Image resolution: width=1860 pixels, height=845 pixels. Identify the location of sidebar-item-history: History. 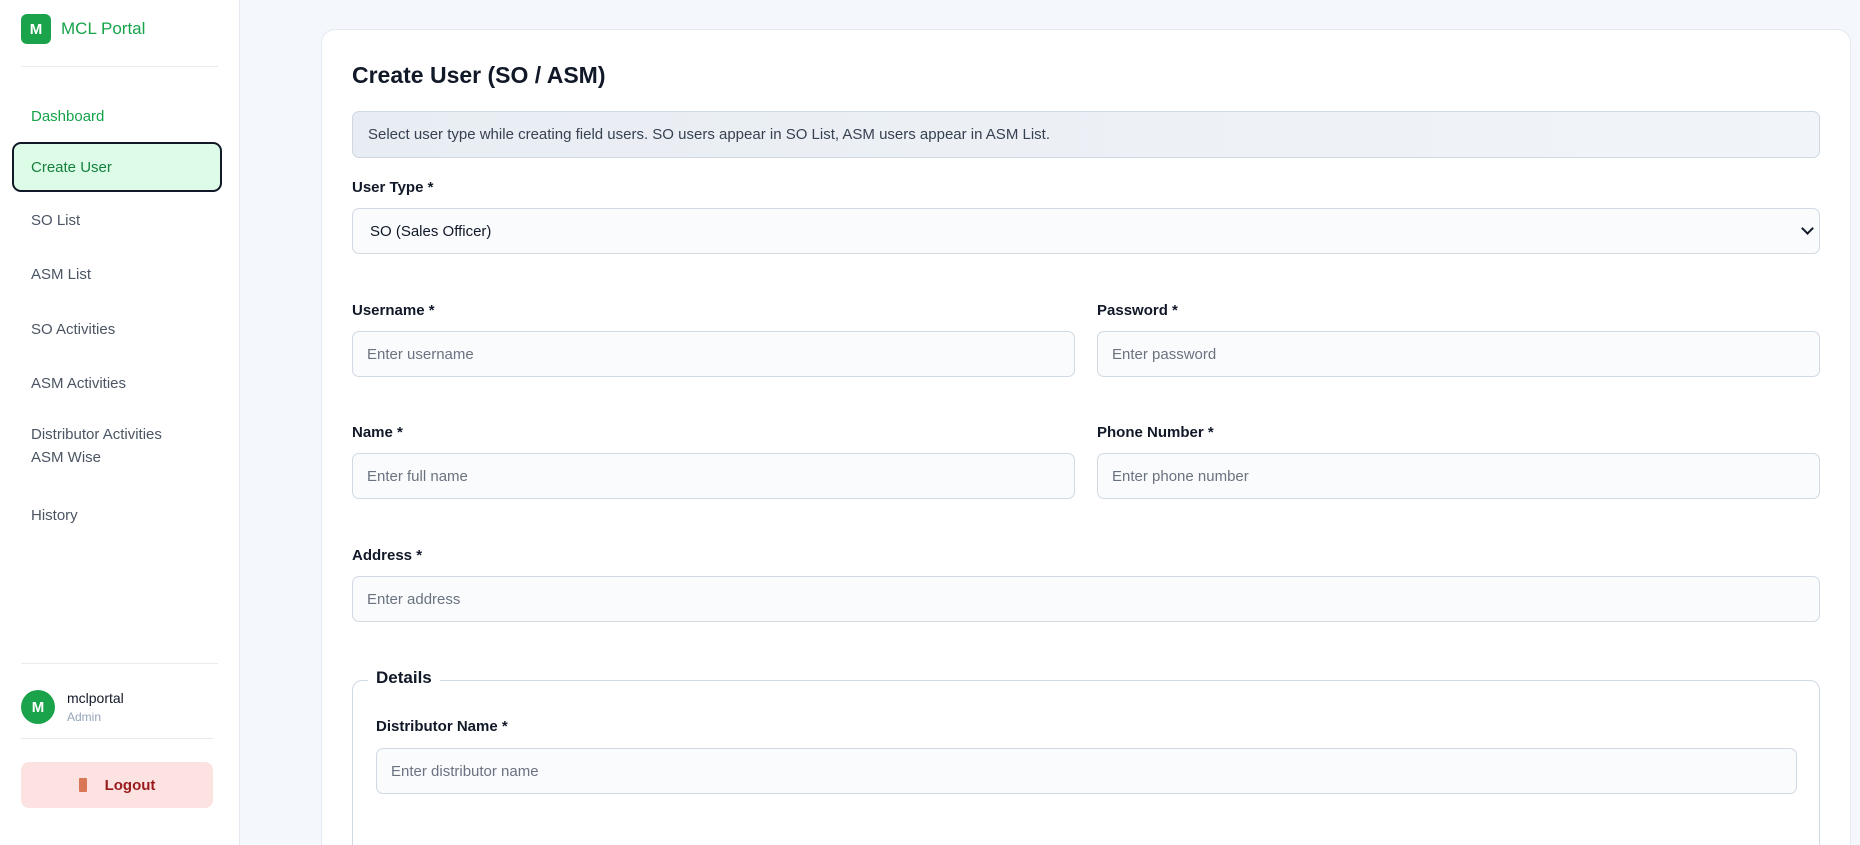
(117, 515).